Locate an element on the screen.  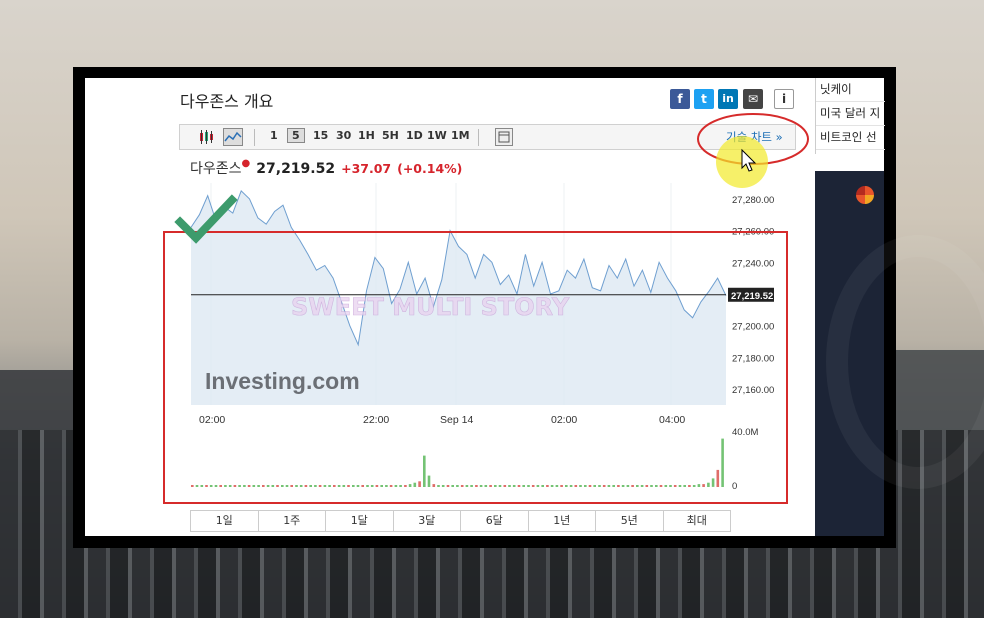
y-tick-label: 27,200.00 is located at coordinates (753, 327).